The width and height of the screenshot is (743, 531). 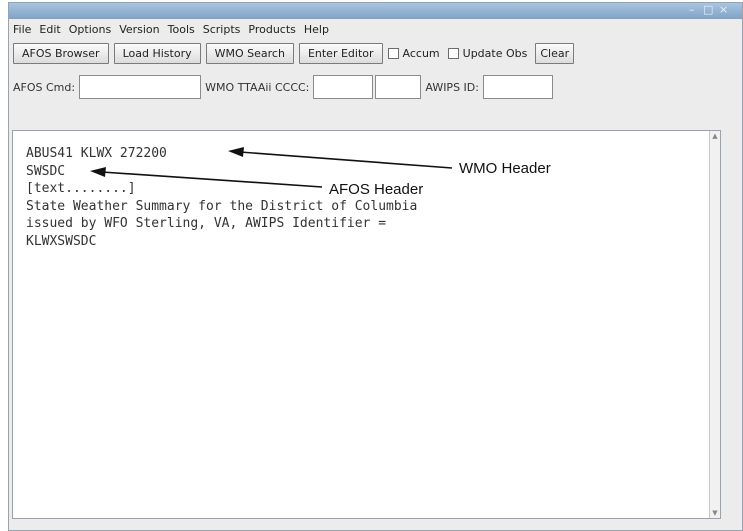 I want to click on annotation-arrows, so click(x=271, y=167).